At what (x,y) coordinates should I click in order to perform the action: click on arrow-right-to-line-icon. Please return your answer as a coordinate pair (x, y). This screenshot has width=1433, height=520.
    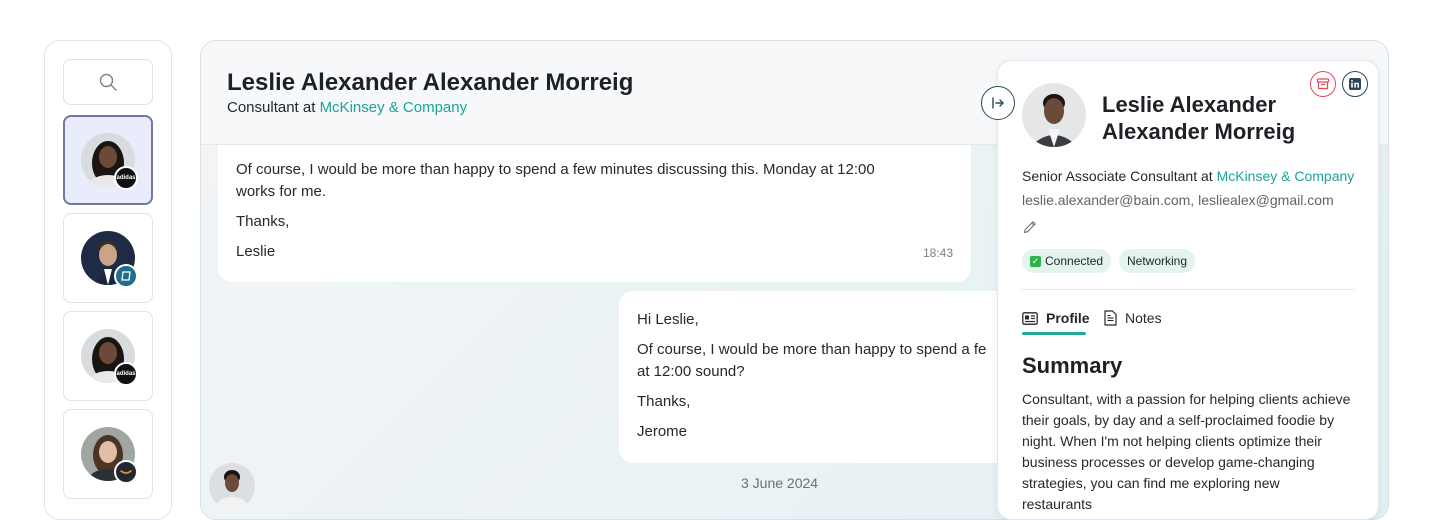
    Looking at the image, I should click on (998, 103).